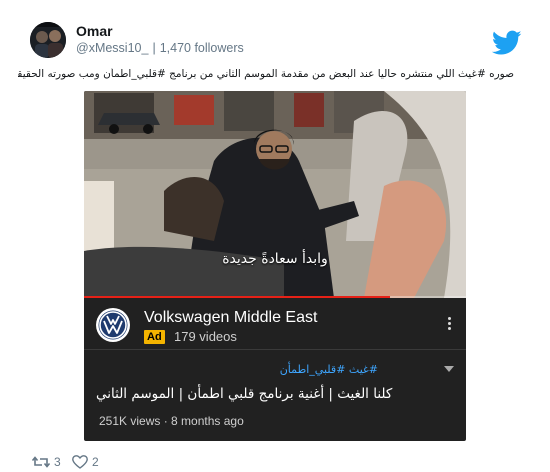 This screenshot has width=550, height=472. Describe the element at coordinates (80, 462) in the screenshot. I see `heart-icon` at that location.